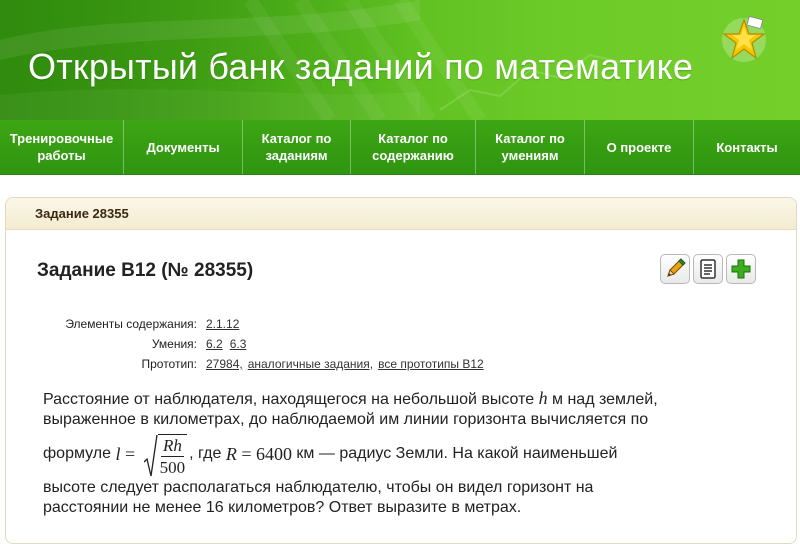  What do you see at coordinates (231, 454) in the screenshot?
I see `math-variable: R` at bounding box center [231, 454].